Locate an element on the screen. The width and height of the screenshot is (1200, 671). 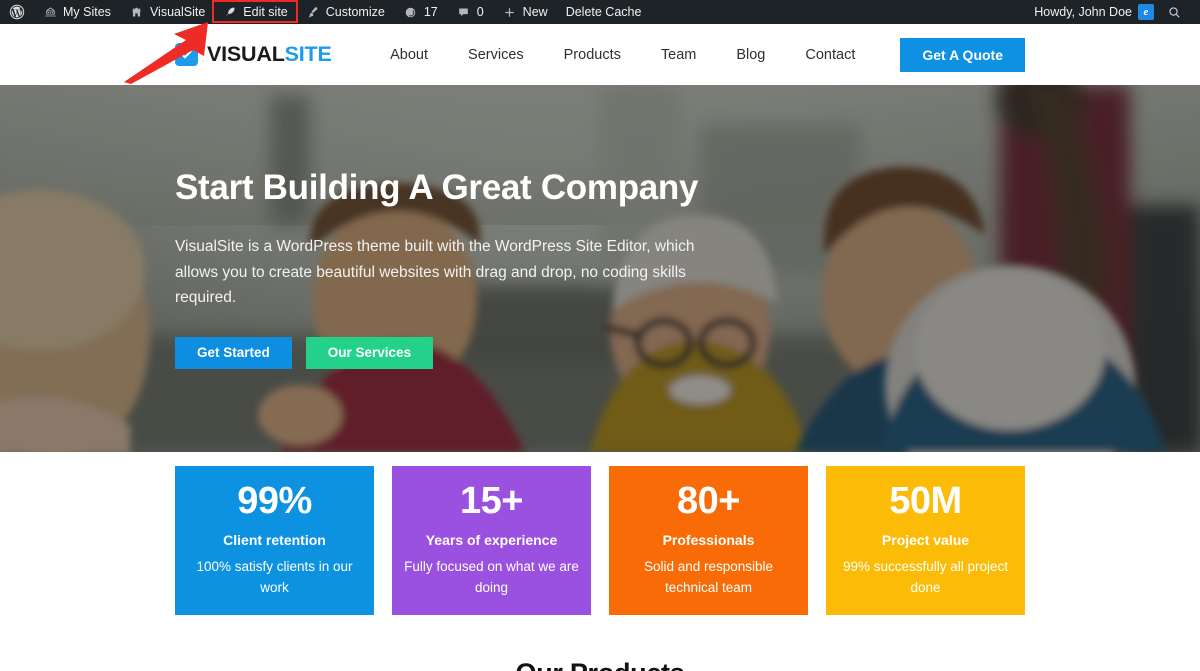
admin-bar-item-site-name: VisualSite is located at coordinates (167, 12).